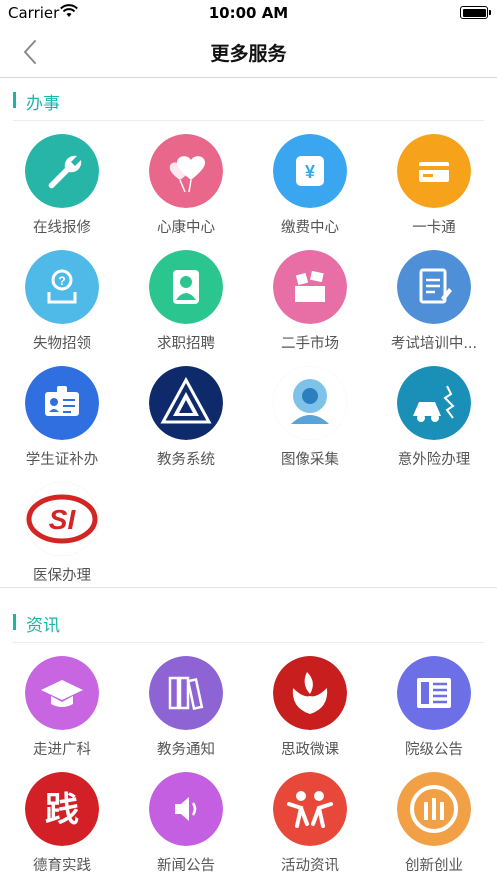 The height and width of the screenshot is (883, 497). What do you see at coordinates (475, 12) in the screenshot?
I see `battery-icon` at bounding box center [475, 12].